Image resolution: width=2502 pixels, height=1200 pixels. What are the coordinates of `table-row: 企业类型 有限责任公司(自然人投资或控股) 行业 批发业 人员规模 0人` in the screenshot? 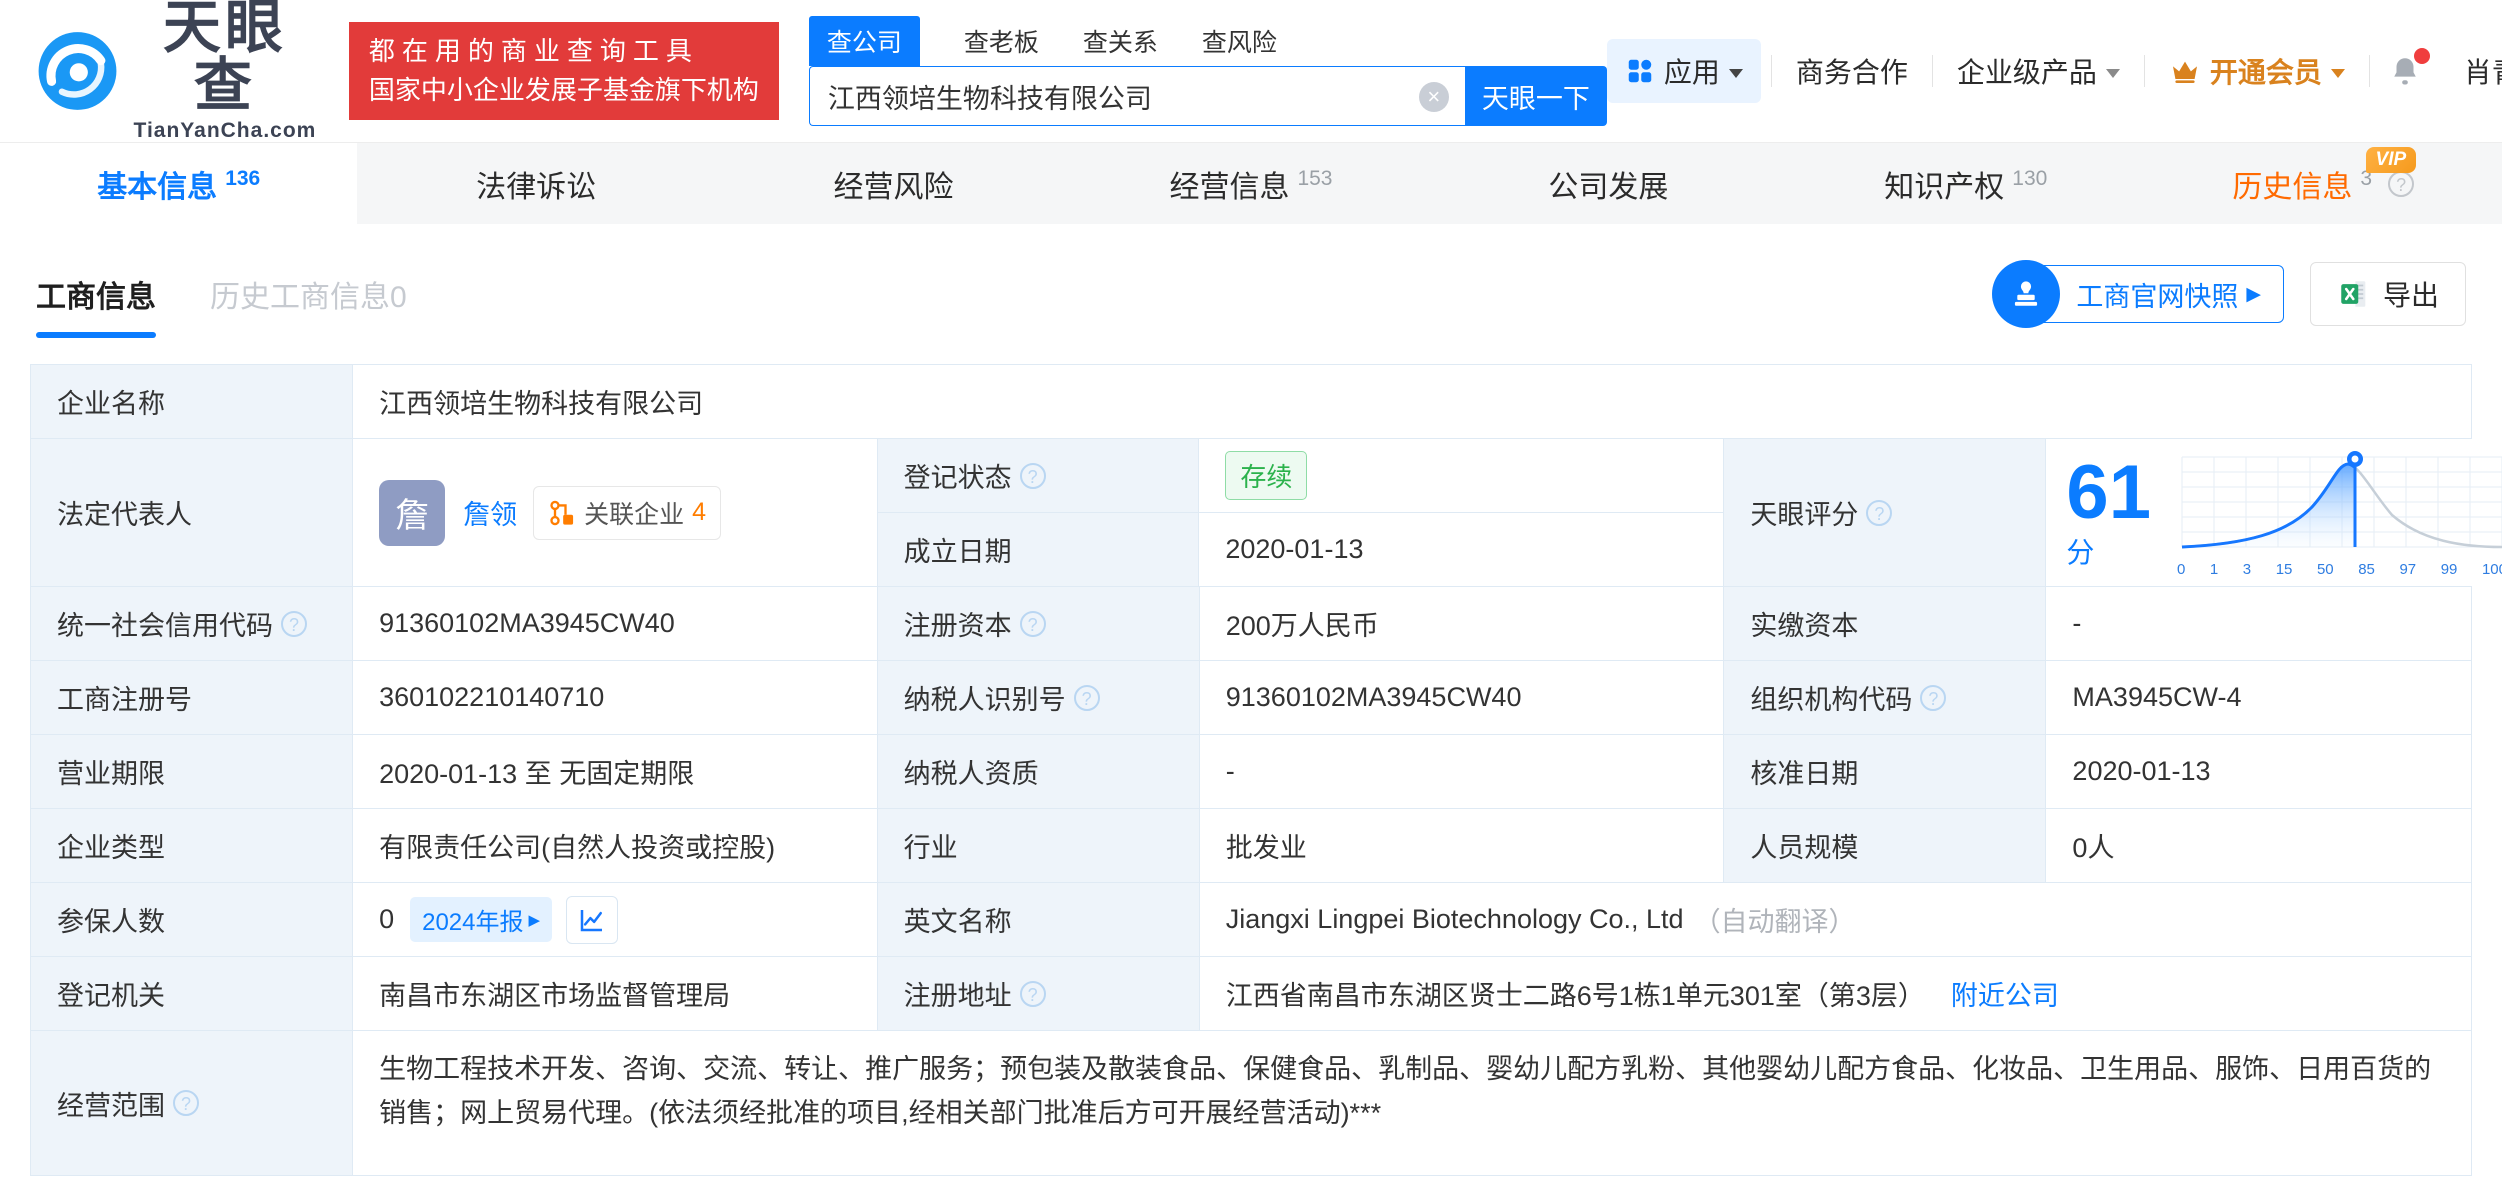 It's located at (1251, 846).